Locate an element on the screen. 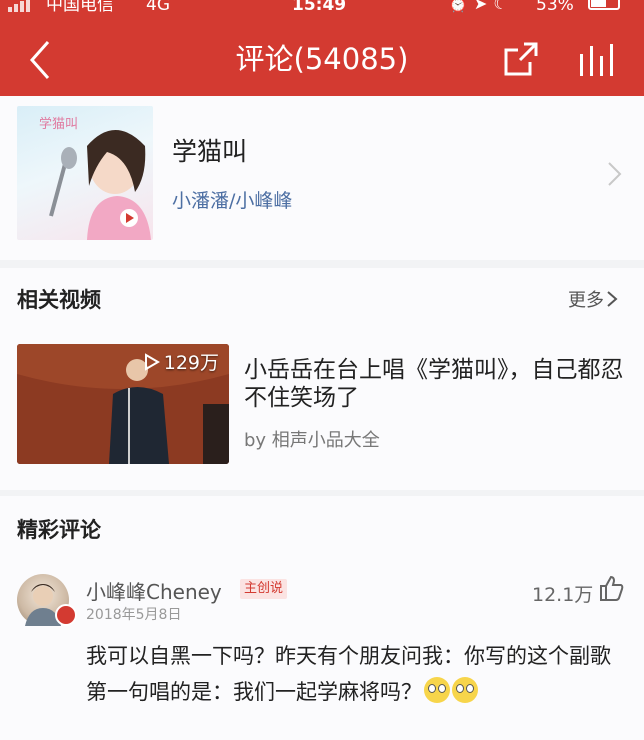 Image resolution: width=644 pixels, height=740 pixels. clock: 15:49 is located at coordinates (319, 7).